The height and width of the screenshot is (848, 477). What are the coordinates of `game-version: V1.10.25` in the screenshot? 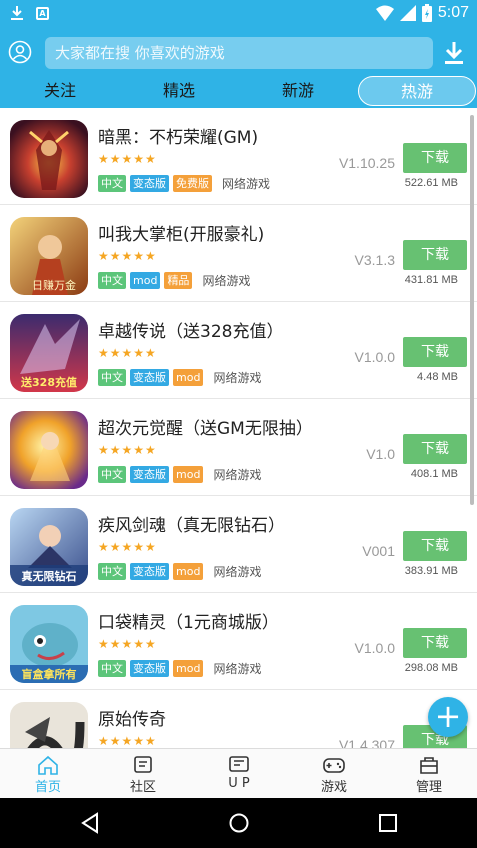 It's located at (366, 163).